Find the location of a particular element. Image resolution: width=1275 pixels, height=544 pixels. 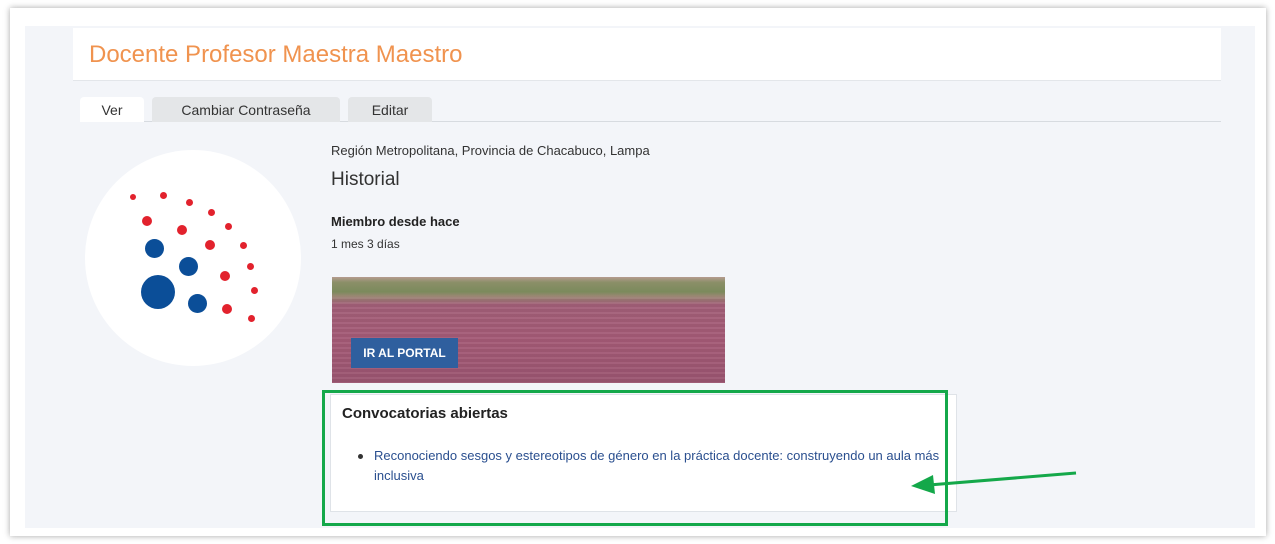

member-since-value: 1 mes 3 días is located at coordinates (365, 244).